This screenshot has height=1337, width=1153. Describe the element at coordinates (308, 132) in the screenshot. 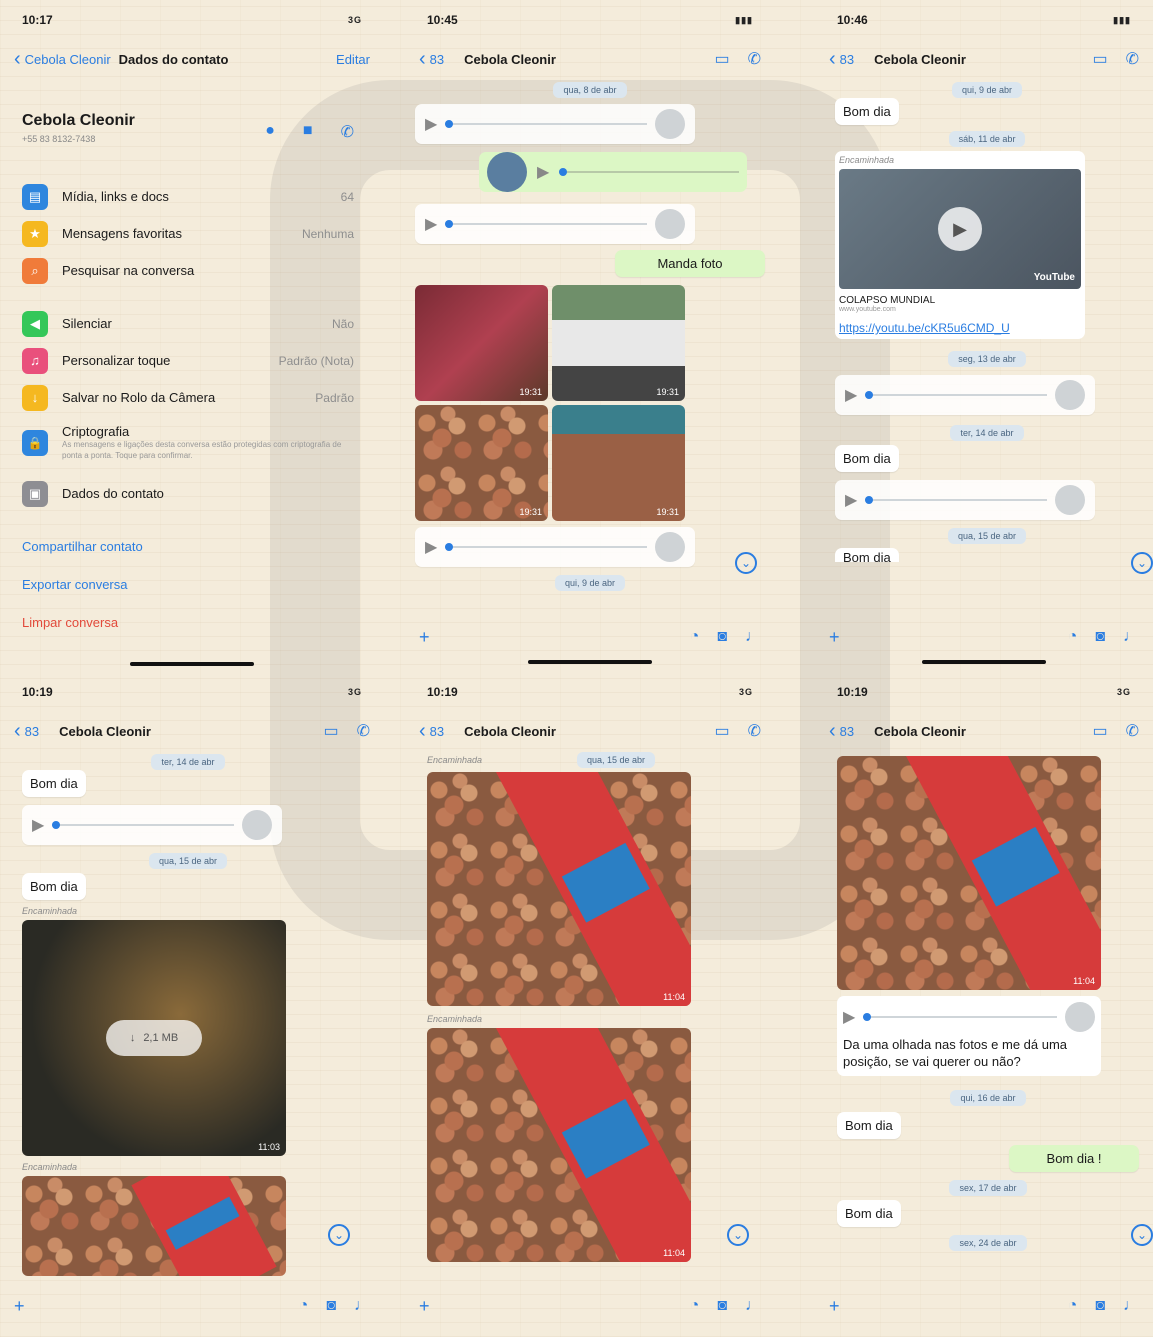

I see `video-call-icon: ■` at that location.